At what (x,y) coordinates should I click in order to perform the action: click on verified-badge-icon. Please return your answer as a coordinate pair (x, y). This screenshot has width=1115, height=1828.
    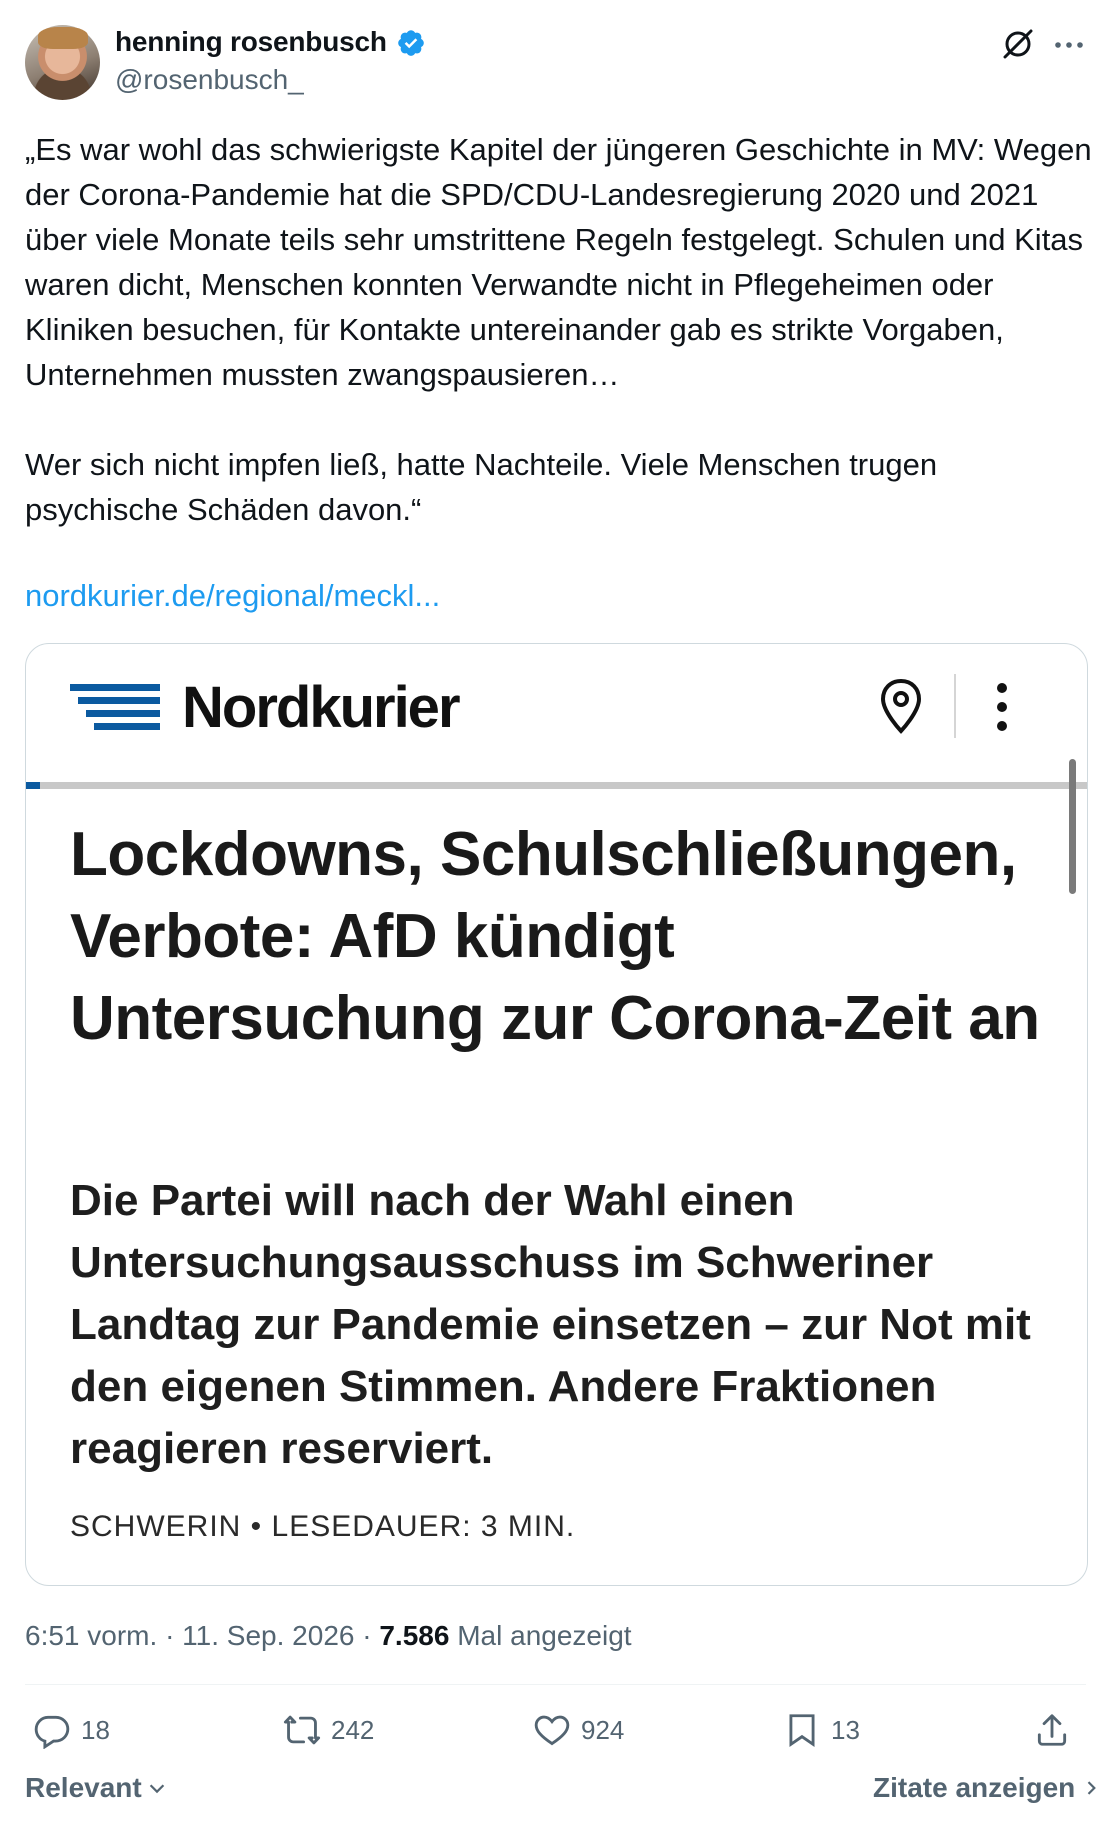
    Looking at the image, I should click on (411, 43).